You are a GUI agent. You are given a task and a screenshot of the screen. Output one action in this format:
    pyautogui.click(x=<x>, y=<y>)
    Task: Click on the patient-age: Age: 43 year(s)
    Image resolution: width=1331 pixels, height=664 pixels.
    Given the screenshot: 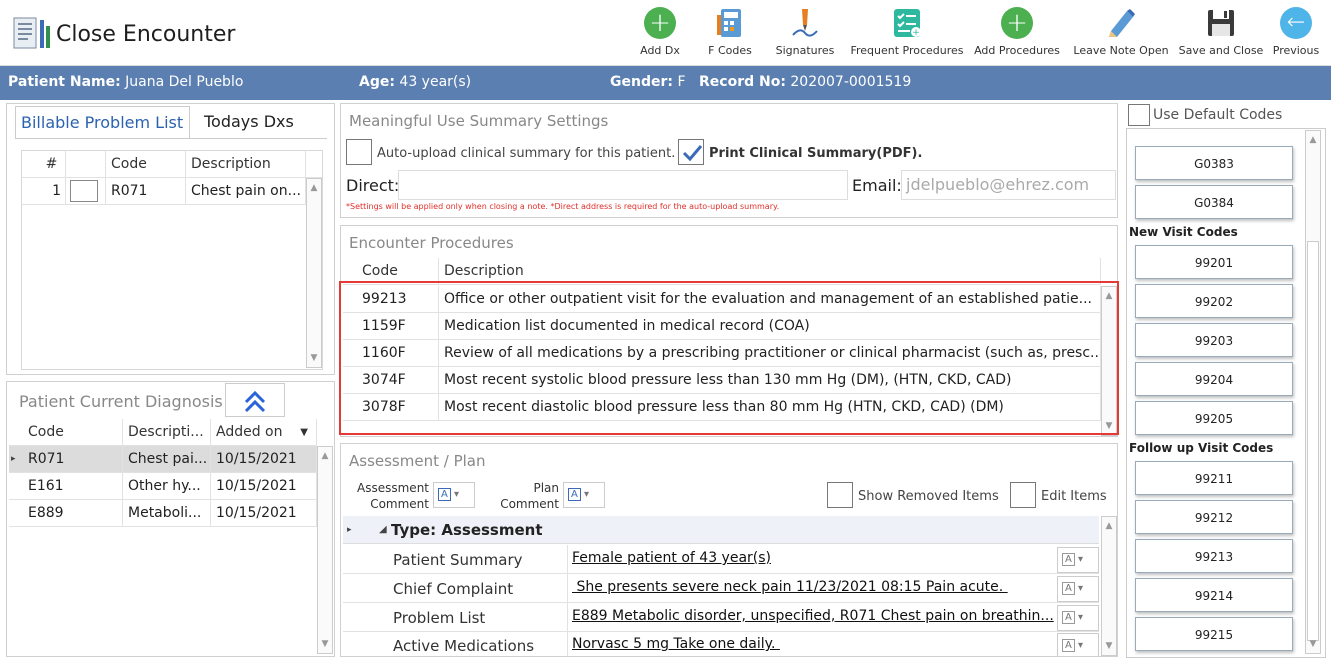 What is the action you would take?
    pyautogui.click(x=415, y=82)
    